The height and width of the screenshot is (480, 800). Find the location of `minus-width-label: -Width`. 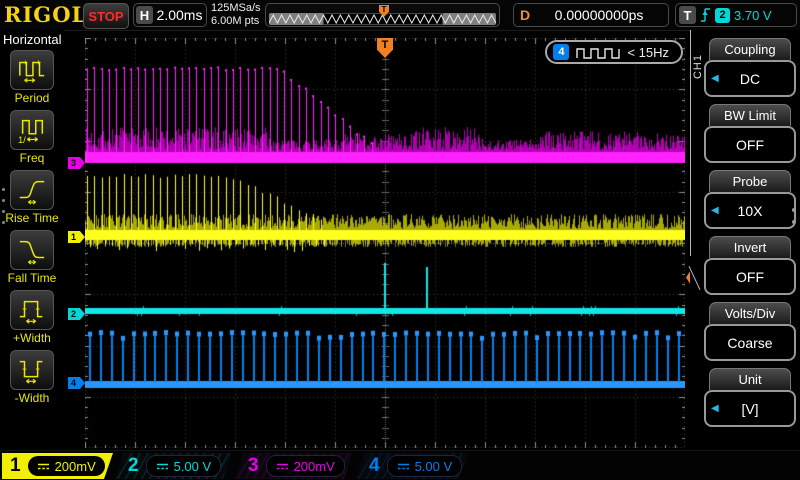

minus-width-label: -Width is located at coordinates (32, 398).